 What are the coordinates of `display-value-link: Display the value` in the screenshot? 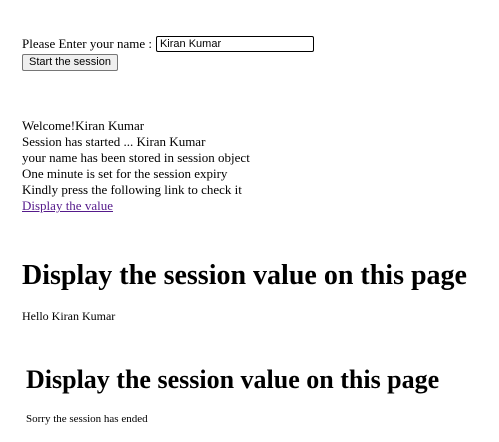 It's located at (67, 205).